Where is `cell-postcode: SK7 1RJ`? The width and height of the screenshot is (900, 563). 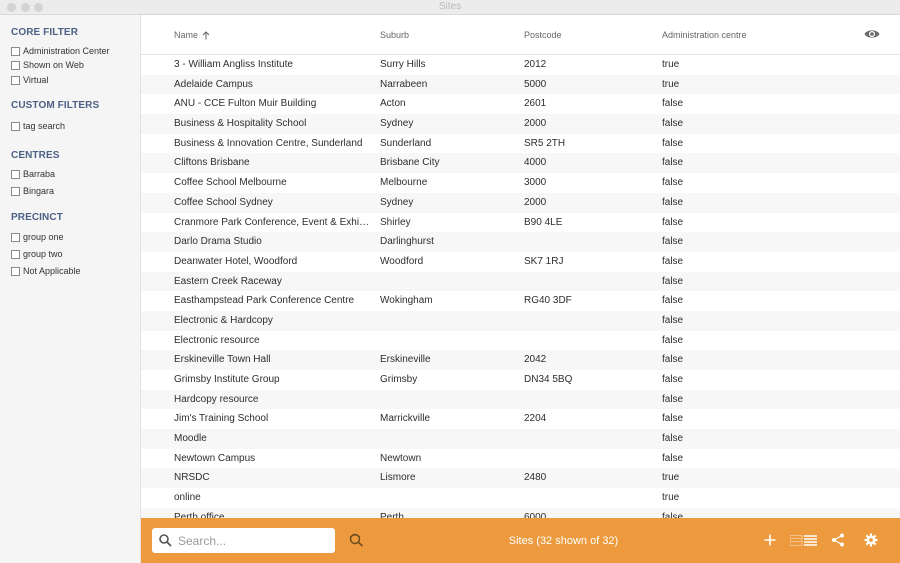
cell-postcode: SK7 1RJ is located at coordinates (544, 261).